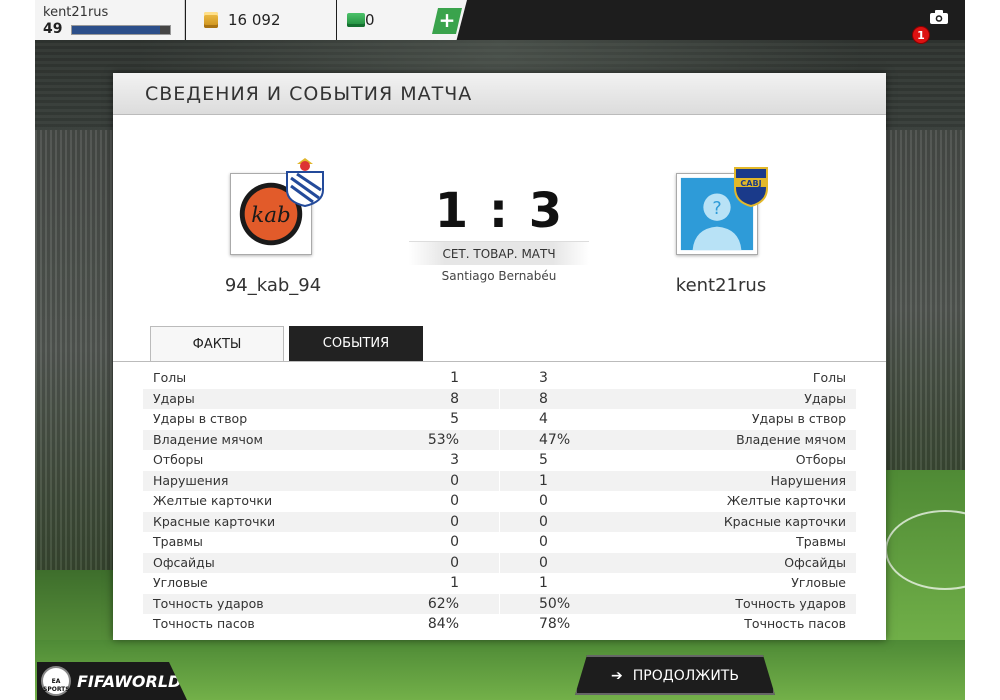  Describe the element at coordinates (555, 439) in the screenshot. I see `stat-value-away: 47%` at that location.